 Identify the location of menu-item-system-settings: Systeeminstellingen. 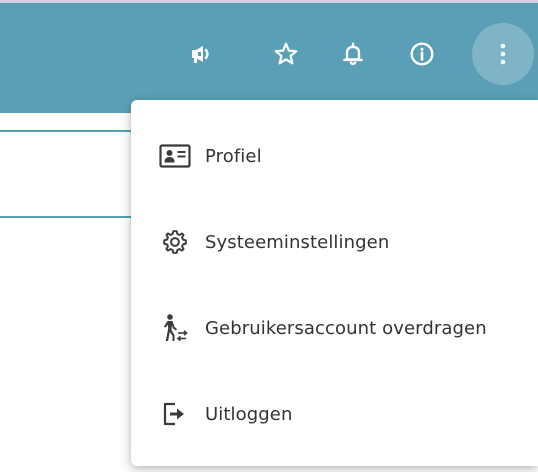
(334, 242).